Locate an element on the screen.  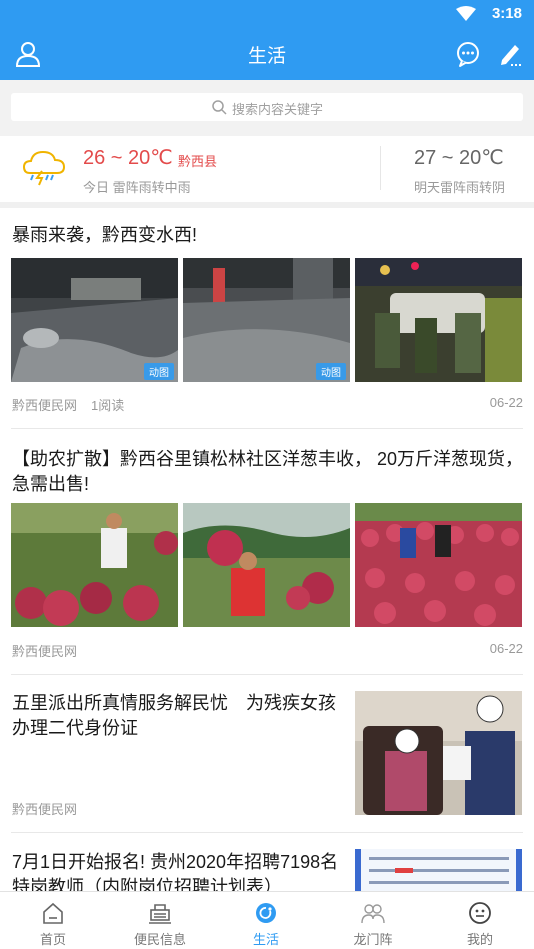
today-weather-desc: 今日 雷阵雨转中雨 is located at coordinates (137, 187).